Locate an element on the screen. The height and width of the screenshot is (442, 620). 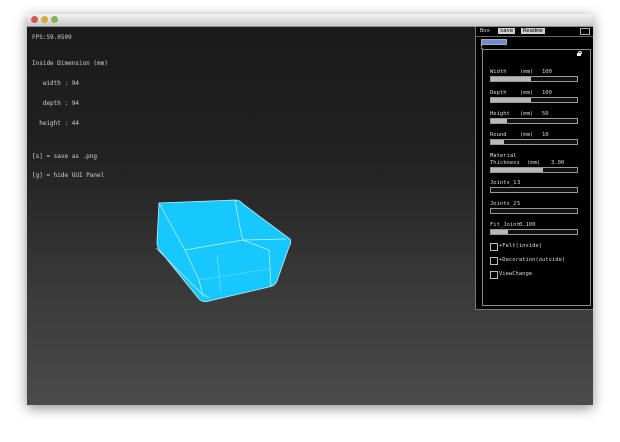
width-control: Width (mm) 100 is located at coordinates (537, 75).